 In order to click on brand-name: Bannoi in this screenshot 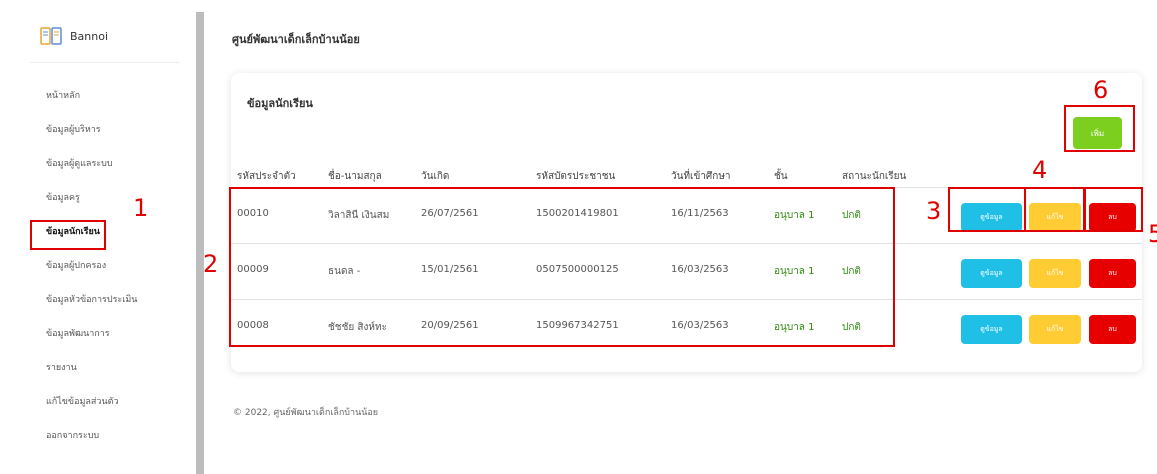, I will do `click(89, 36)`.